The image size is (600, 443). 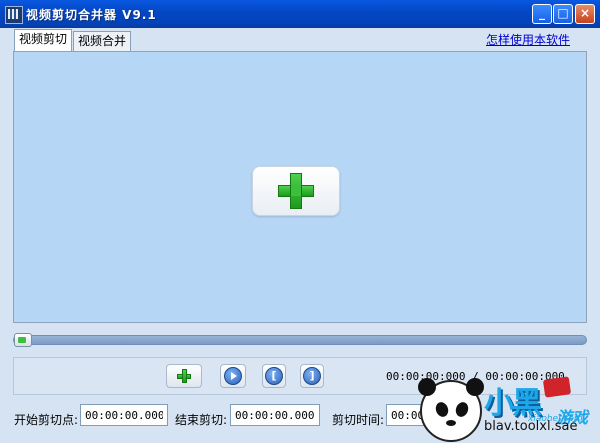 What do you see at coordinates (300, 340) in the screenshot?
I see `progress-slider-track` at bounding box center [300, 340].